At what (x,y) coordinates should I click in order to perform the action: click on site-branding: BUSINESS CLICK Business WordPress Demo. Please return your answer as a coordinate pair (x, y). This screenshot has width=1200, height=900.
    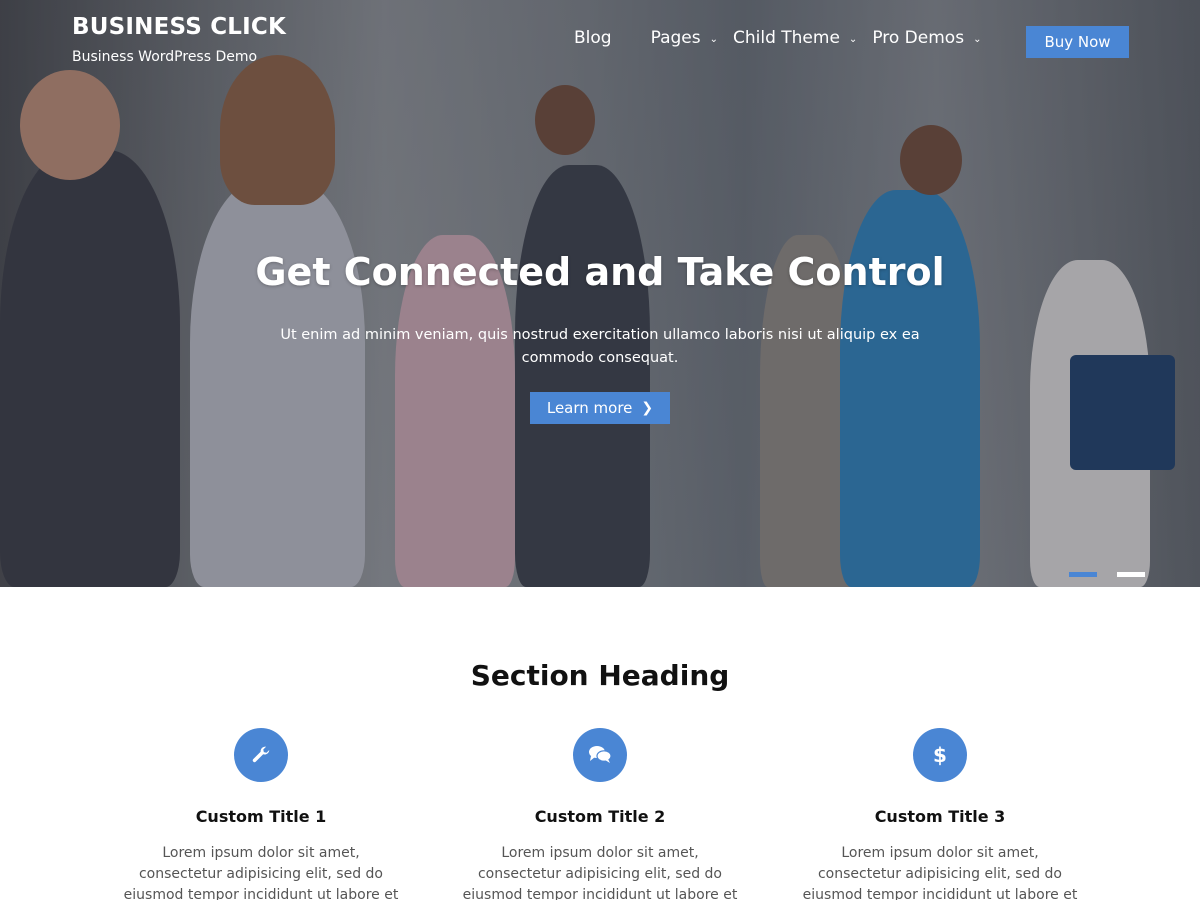
    Looking at the image, I should click on (179, 39).